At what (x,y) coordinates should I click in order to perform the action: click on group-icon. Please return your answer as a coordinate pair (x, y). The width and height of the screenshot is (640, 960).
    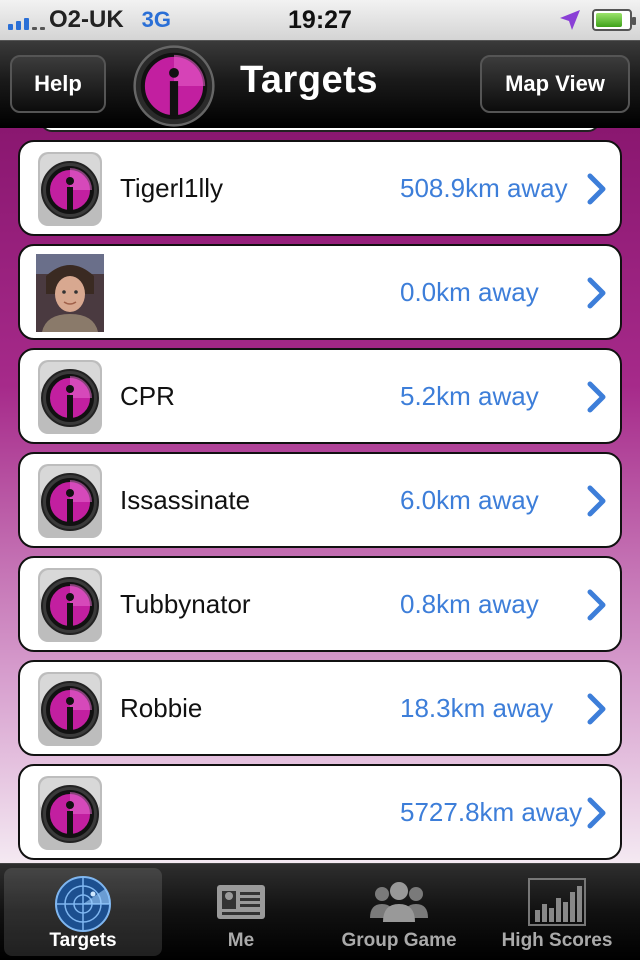
    Looking at the image, I should click on (399, 902).